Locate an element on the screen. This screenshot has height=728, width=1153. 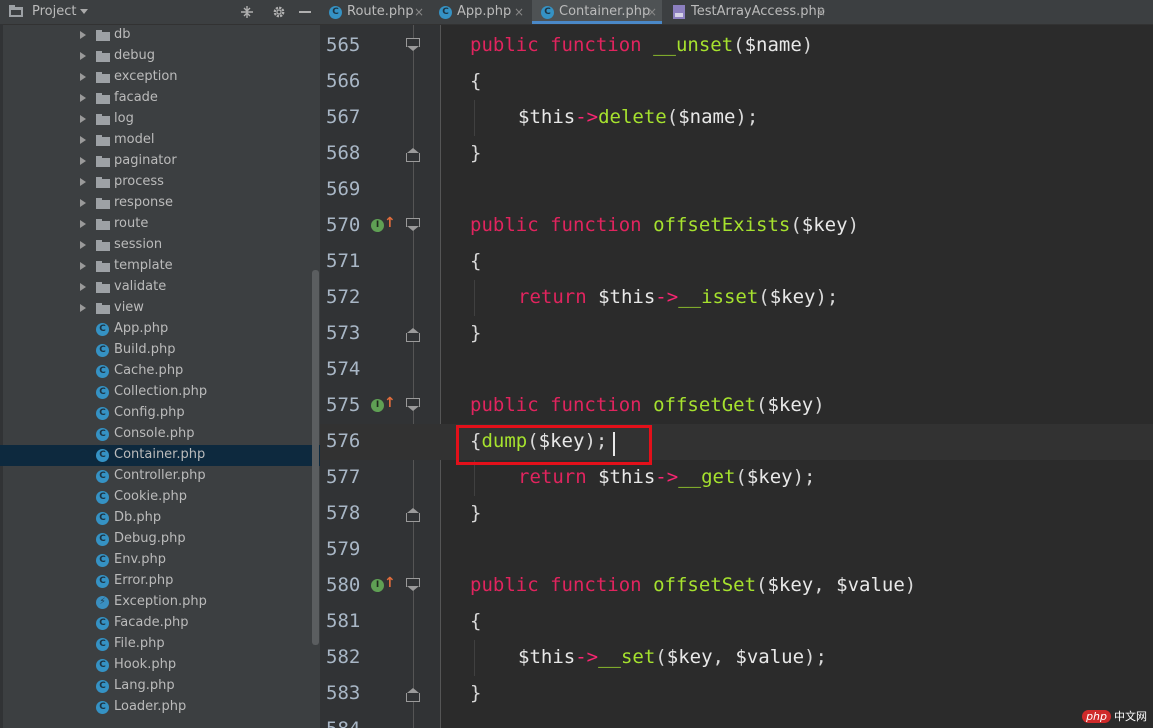
code-line: 566 { is located at coordinates (736, 82).